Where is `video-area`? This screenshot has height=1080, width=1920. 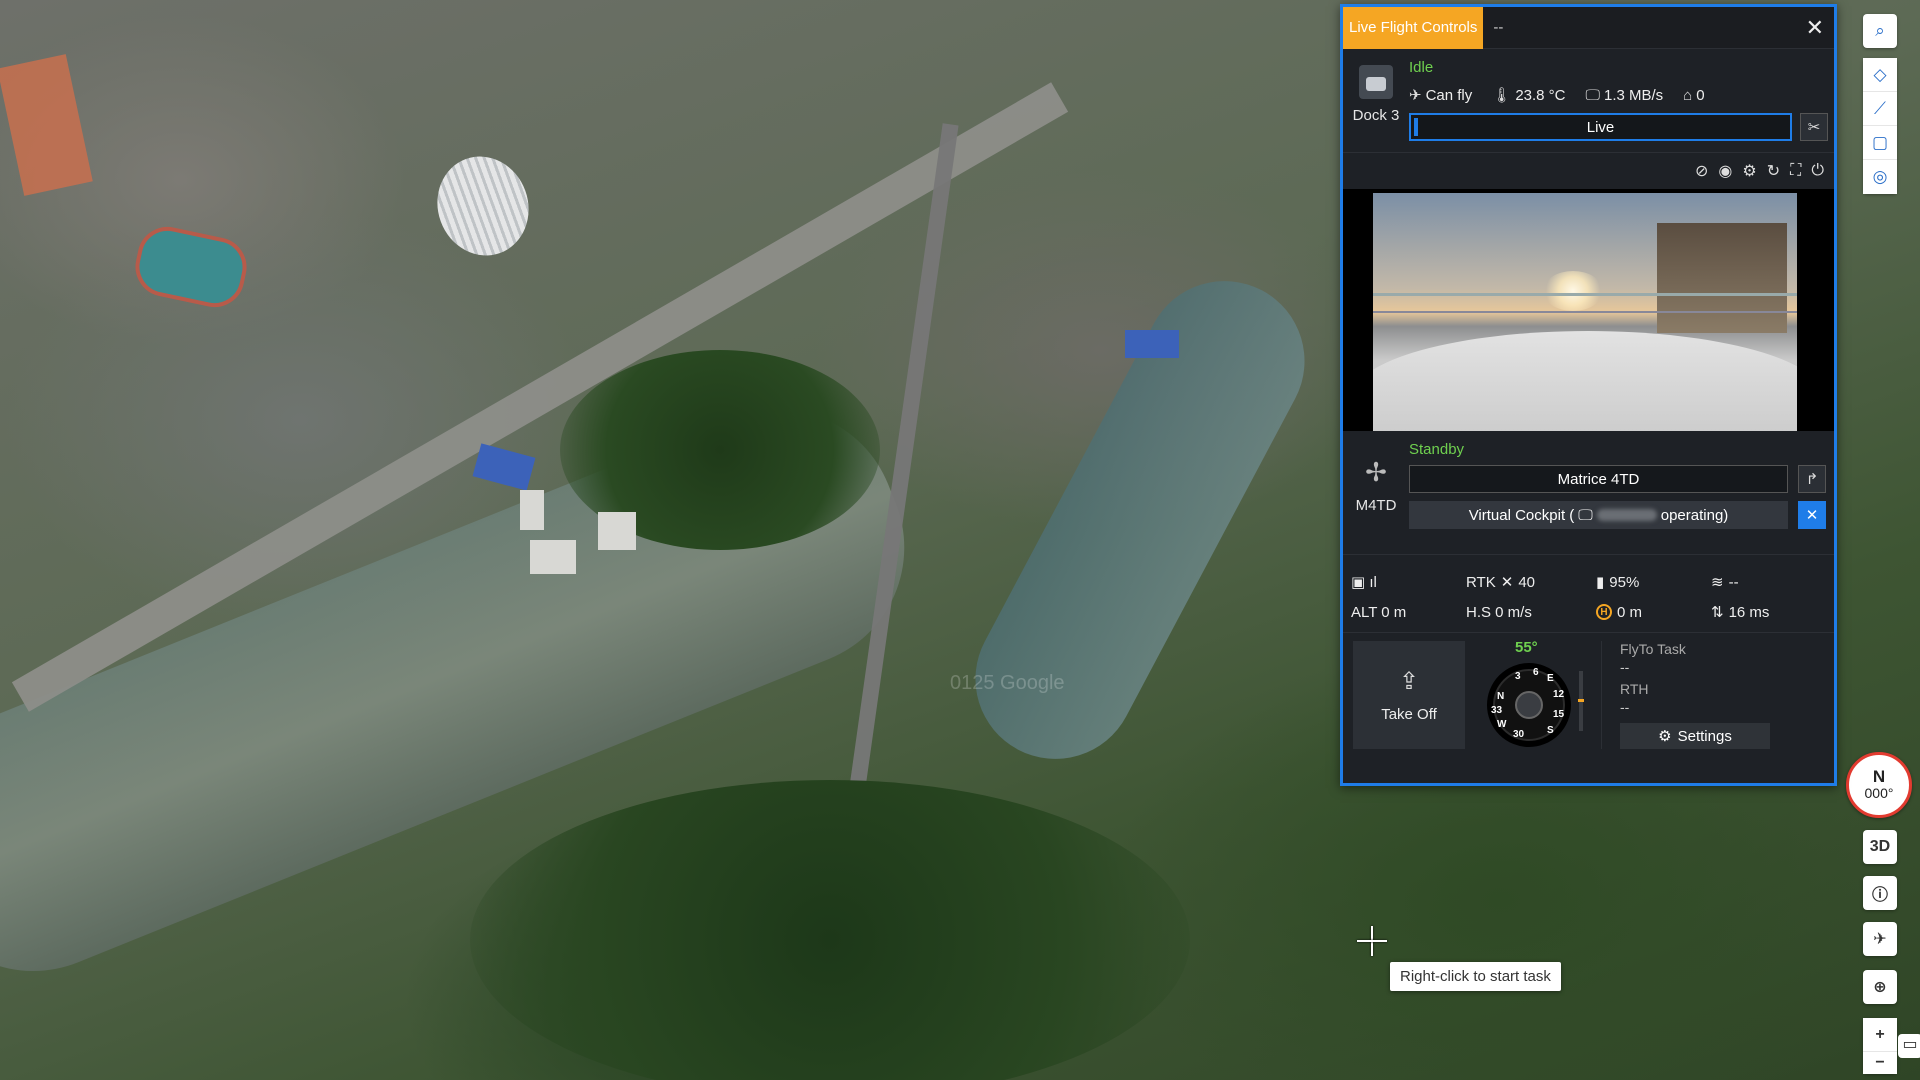
video-area is located at coordinates (1588, 310).